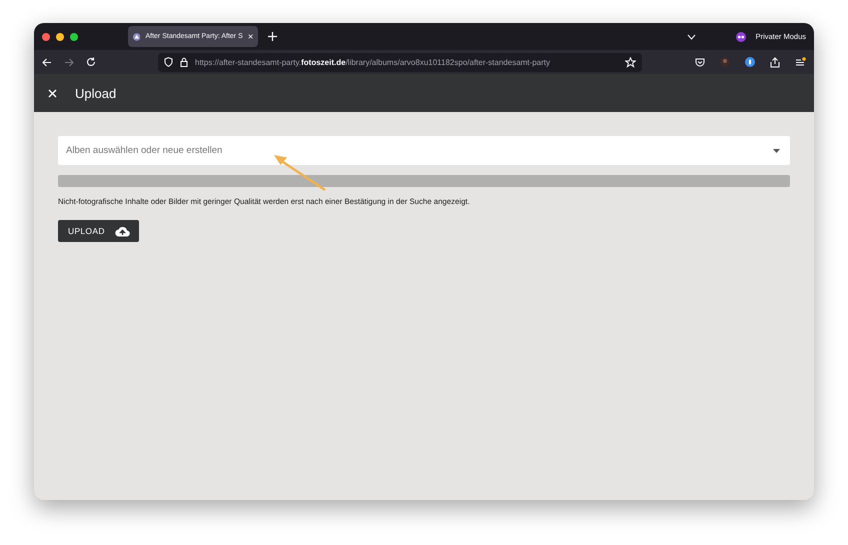  Describe the element at coordinates (300, 172) in the screenshot. I see `annotation-arrow` at that location.